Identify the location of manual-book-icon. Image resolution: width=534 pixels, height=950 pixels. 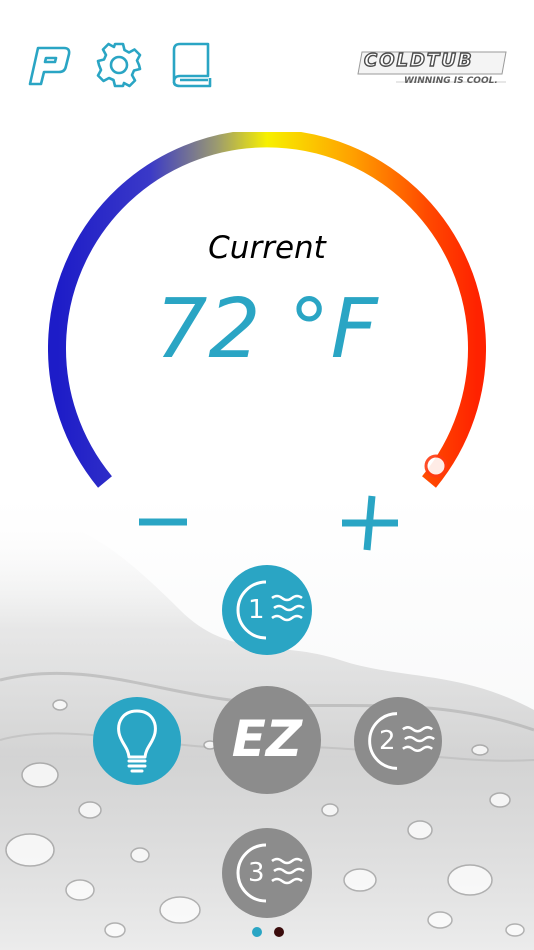
(192, 65).